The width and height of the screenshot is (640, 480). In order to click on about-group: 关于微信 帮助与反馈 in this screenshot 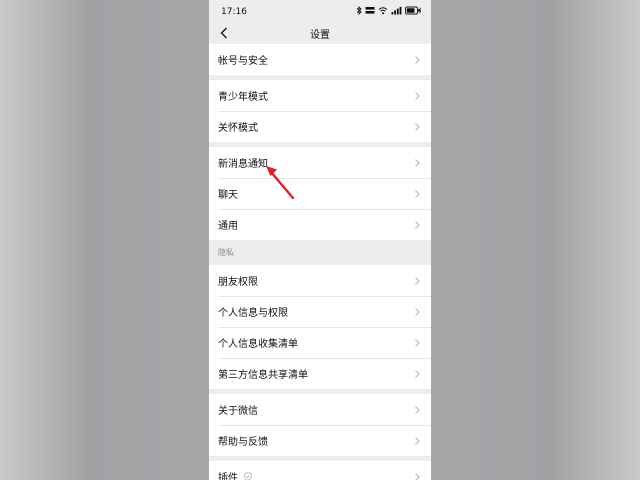, I will do `click(320, 425)`.